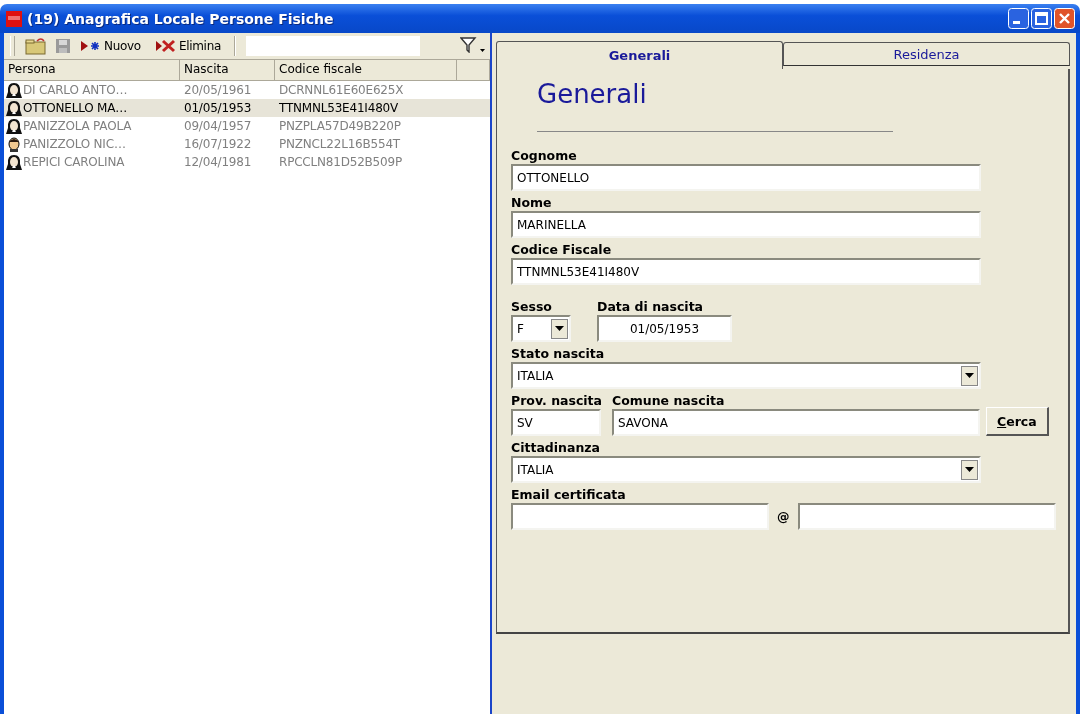  I want to click on table-cell-text: 09/04/1957, so click(218, 126).